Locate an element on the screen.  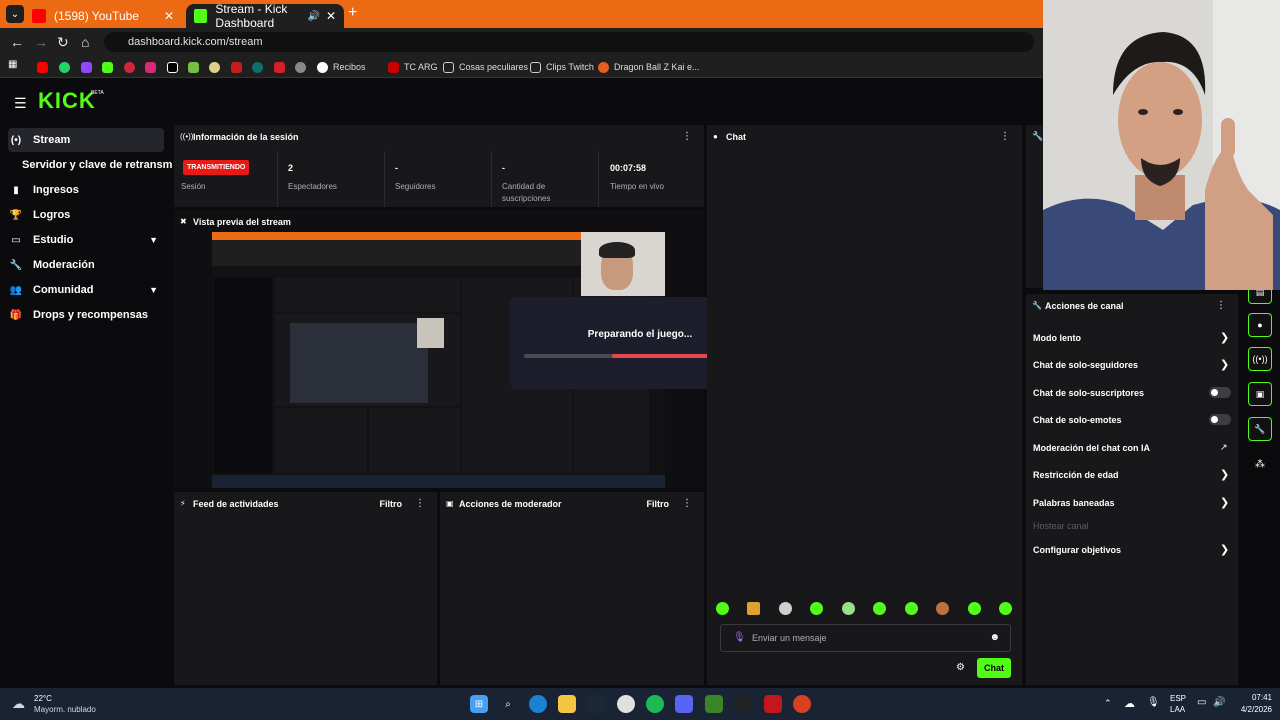
bookmark-icon-flag is located at coordinates (282, 67).